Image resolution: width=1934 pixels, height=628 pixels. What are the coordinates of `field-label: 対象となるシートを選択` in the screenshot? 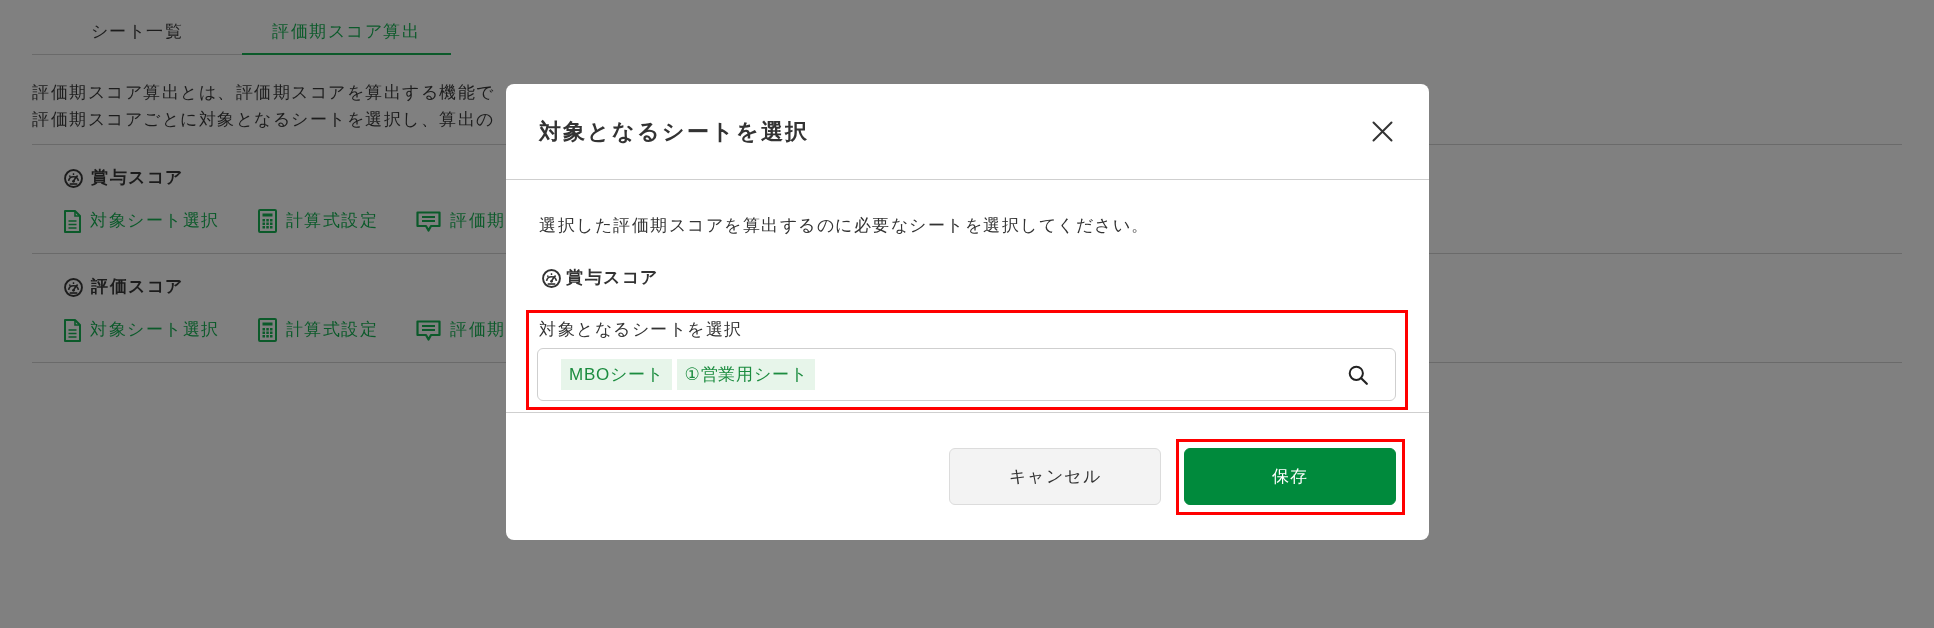 It's located at (640, 330).